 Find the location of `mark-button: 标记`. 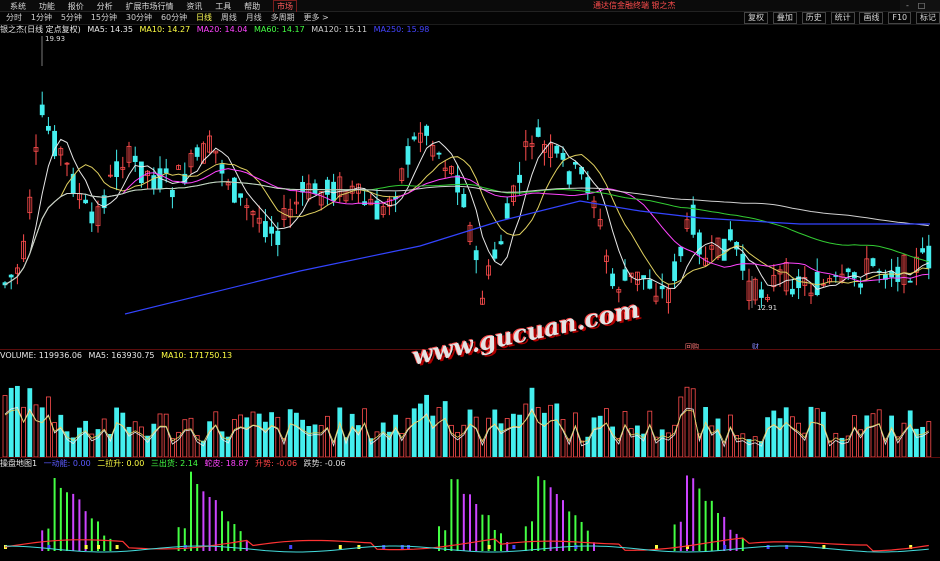

mark-button: 标记 is located at coordinates (928, 18).